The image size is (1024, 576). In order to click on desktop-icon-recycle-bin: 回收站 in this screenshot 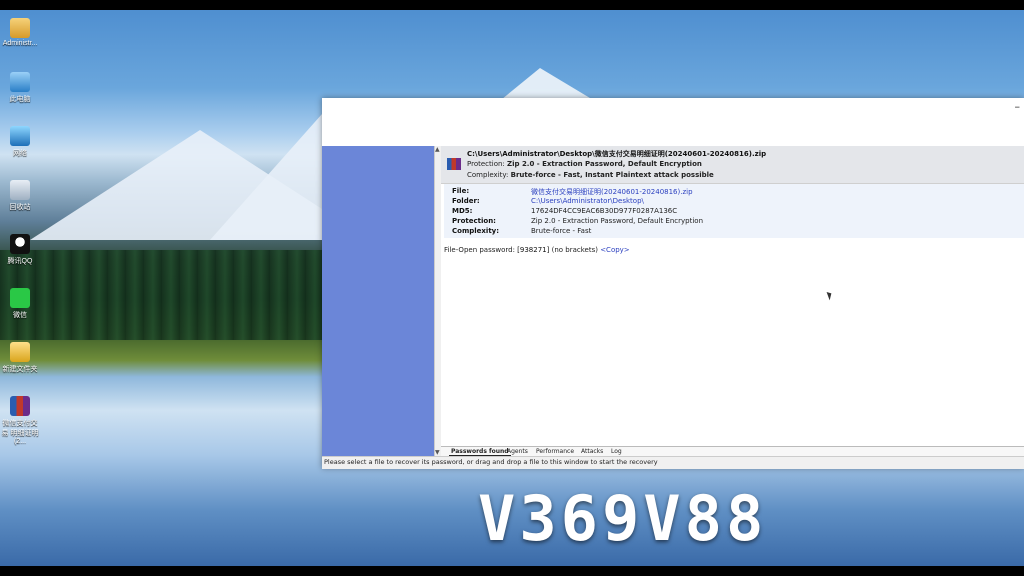, I will do `click(20, 196)`.